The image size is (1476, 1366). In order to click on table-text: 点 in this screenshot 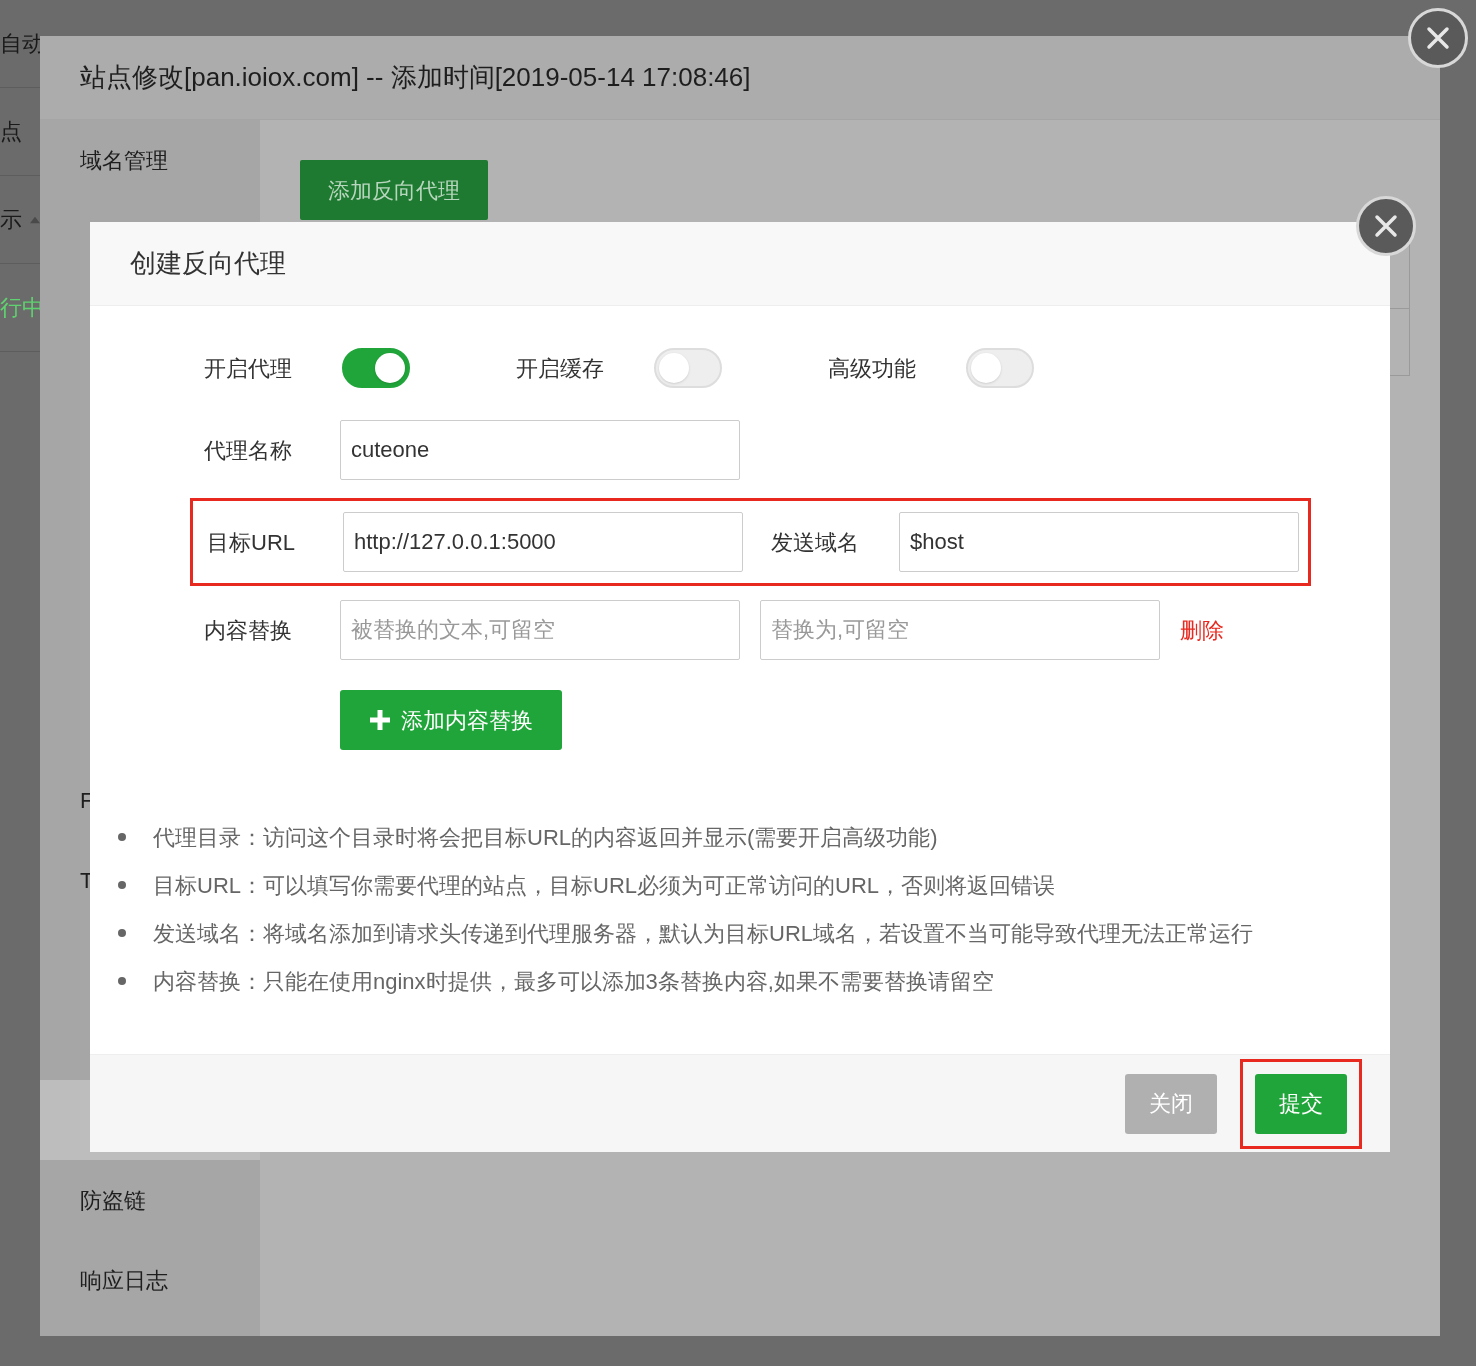, I will do `click(11, 132)`.